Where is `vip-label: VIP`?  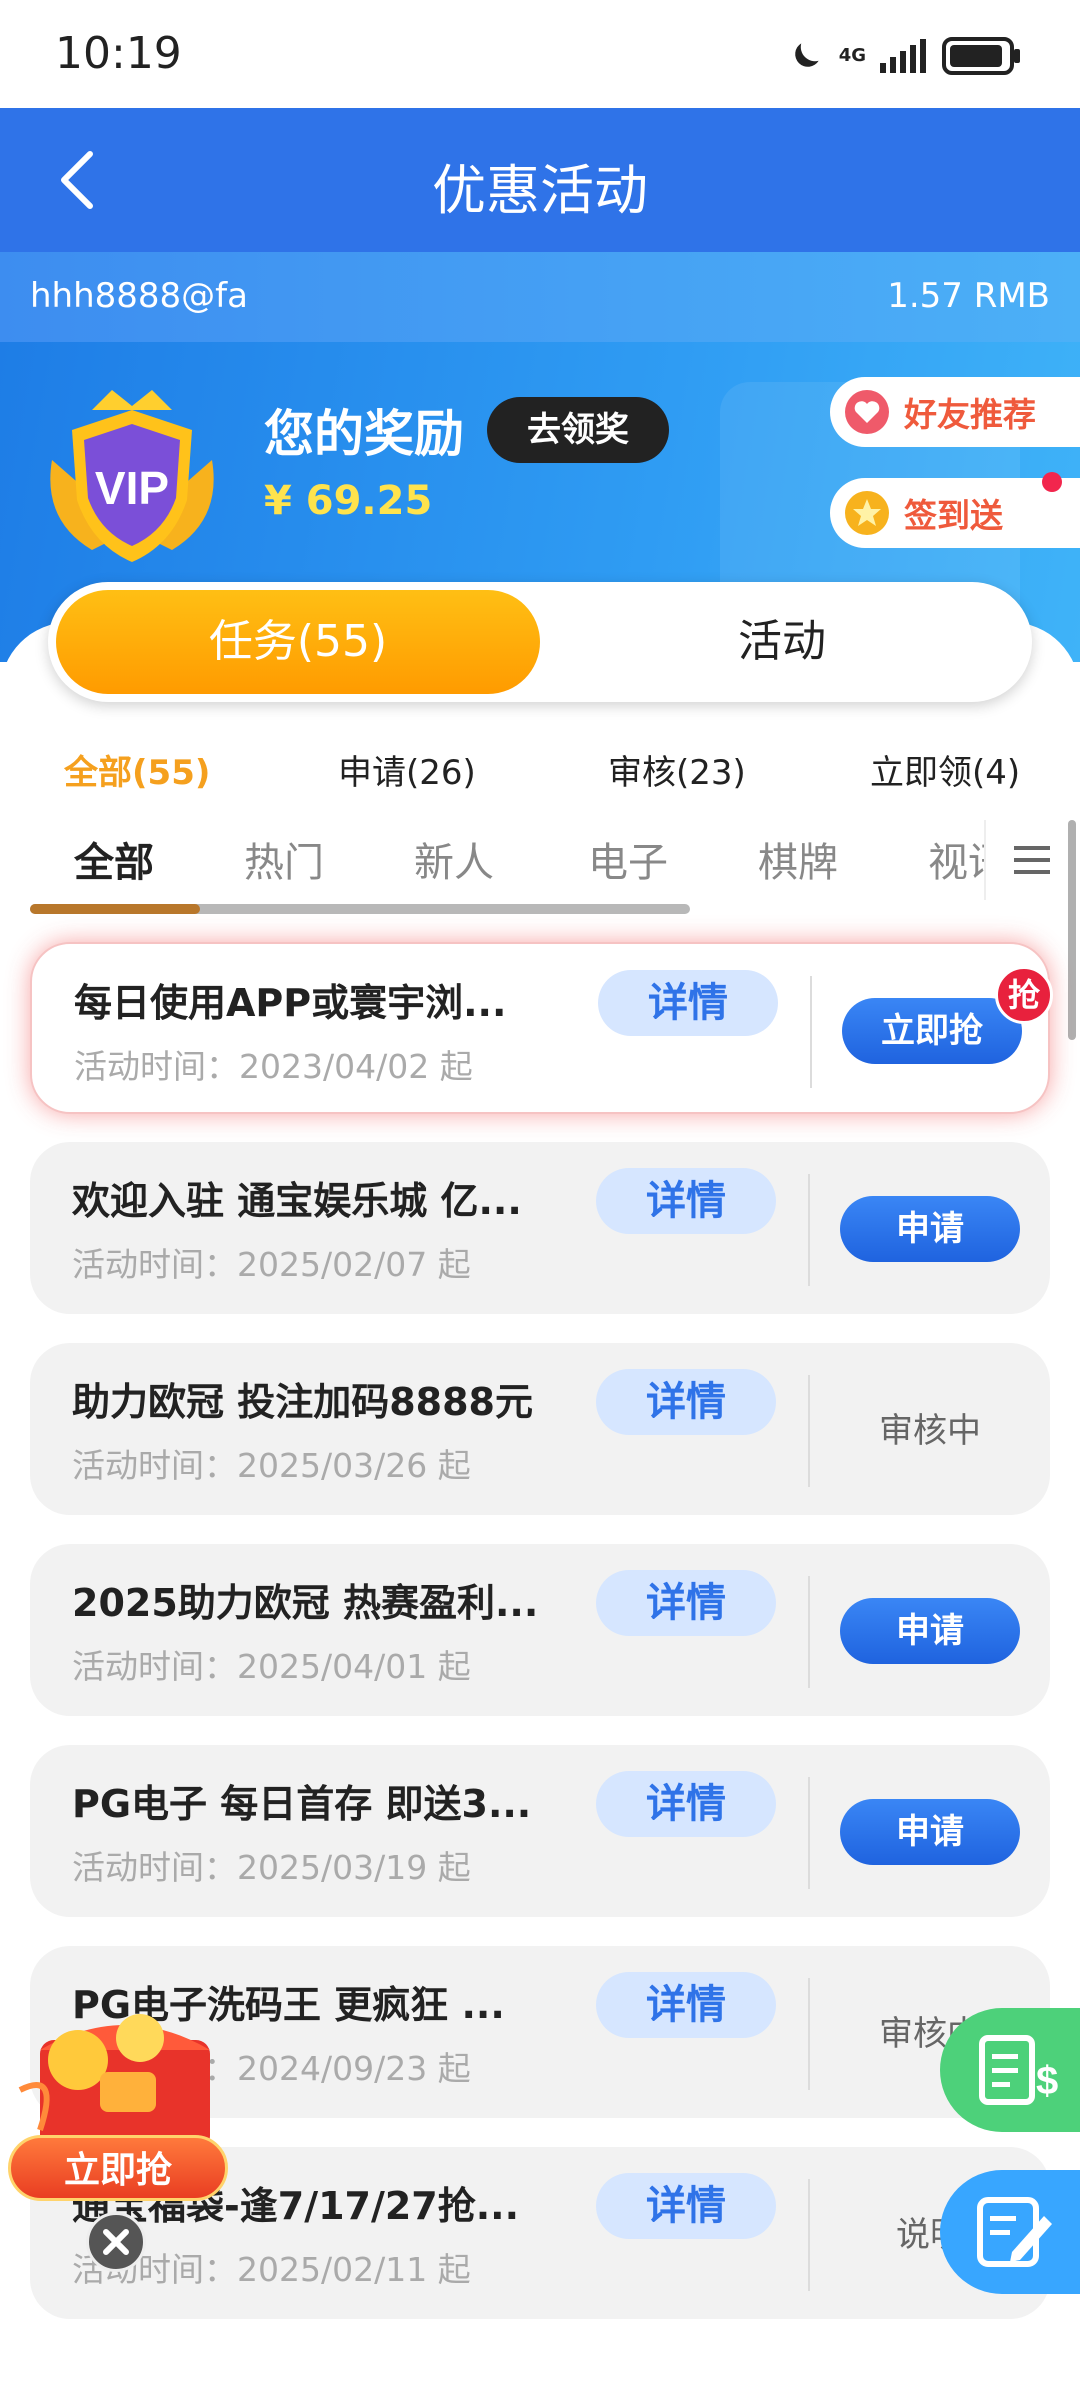
vip-label: VIP is located at coordinates (132, 488).